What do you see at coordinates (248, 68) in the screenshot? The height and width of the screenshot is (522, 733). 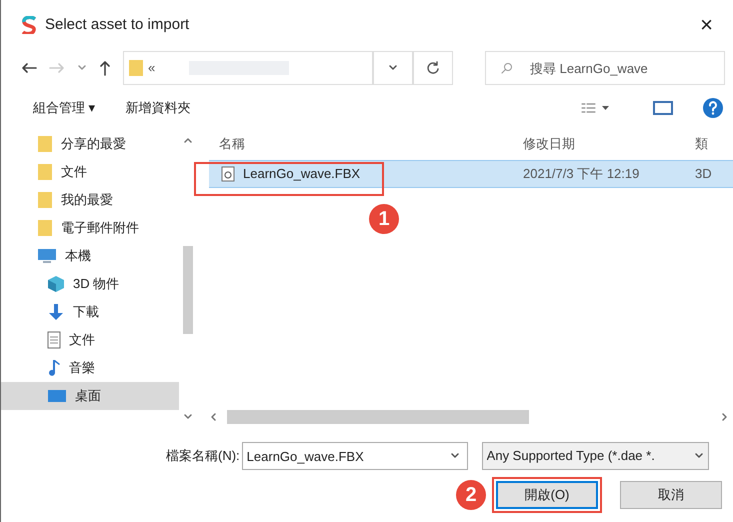 I see `address-bar: «` at bounding box center [248, 68].